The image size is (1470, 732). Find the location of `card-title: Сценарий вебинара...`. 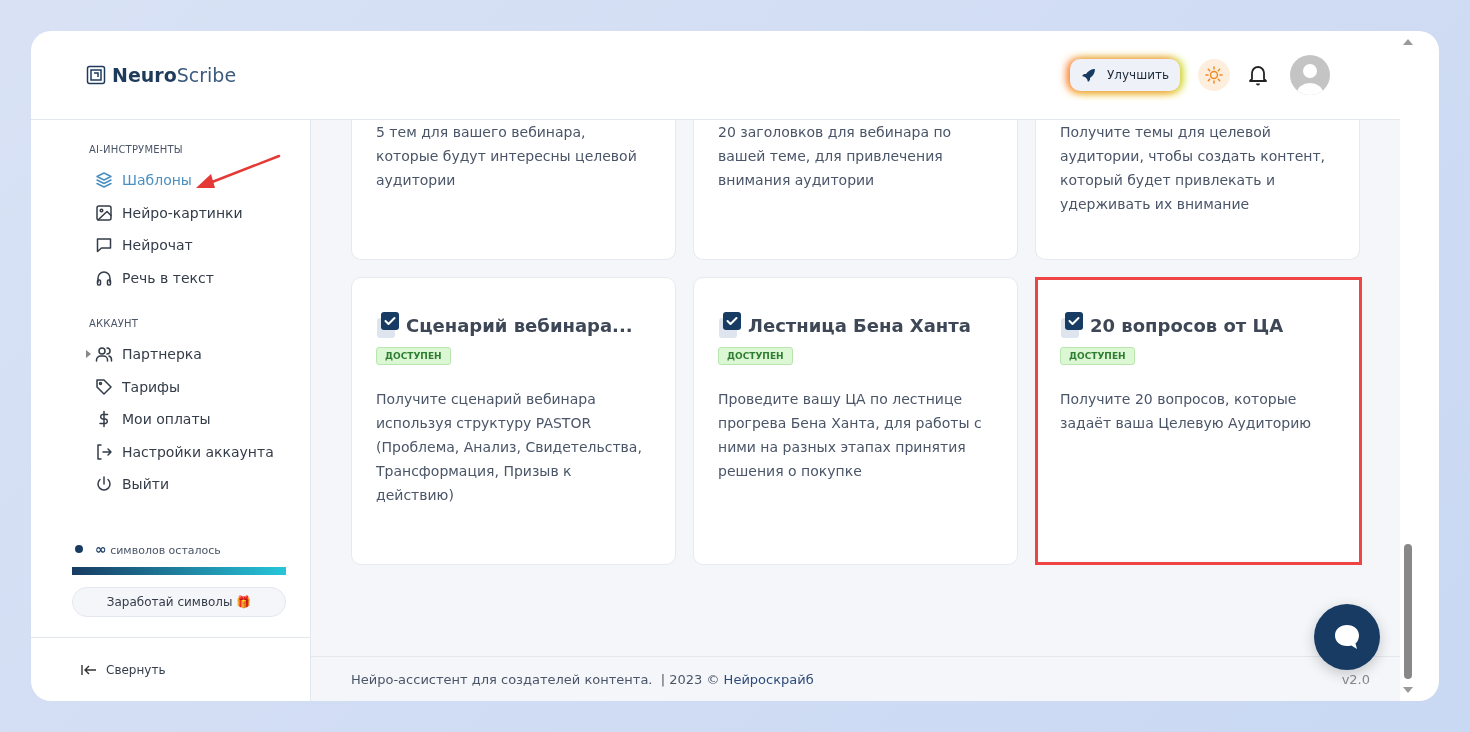

card-title: Сценарий вебинара... is located at coordinates (519, 325).